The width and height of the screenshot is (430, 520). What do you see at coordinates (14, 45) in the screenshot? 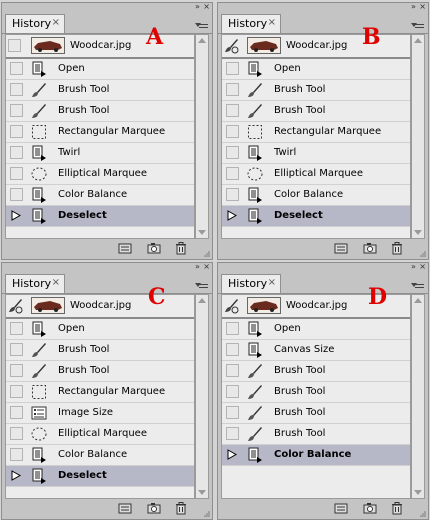
I see `history-brush-slot` at bounding box center [14, 45].